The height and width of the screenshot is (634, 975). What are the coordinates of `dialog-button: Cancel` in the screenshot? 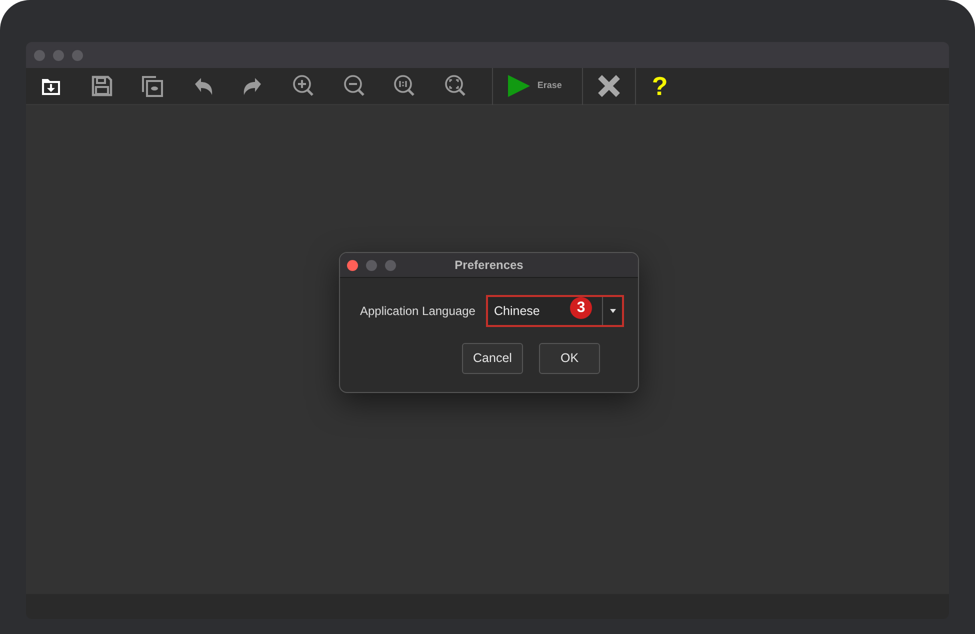 It's located at (492, 358).